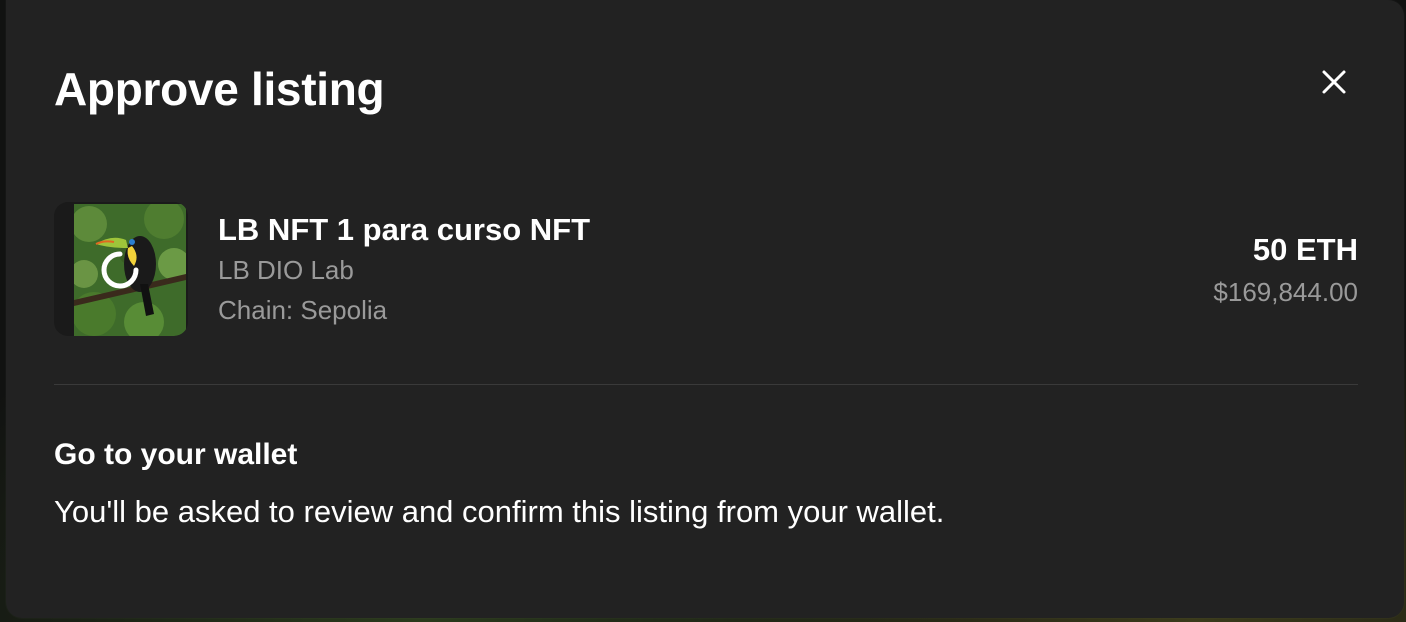 Image resolution: width=1406 pixels, height=622 pixels. I want to click on nft-thumbnail, so click(121, 269).